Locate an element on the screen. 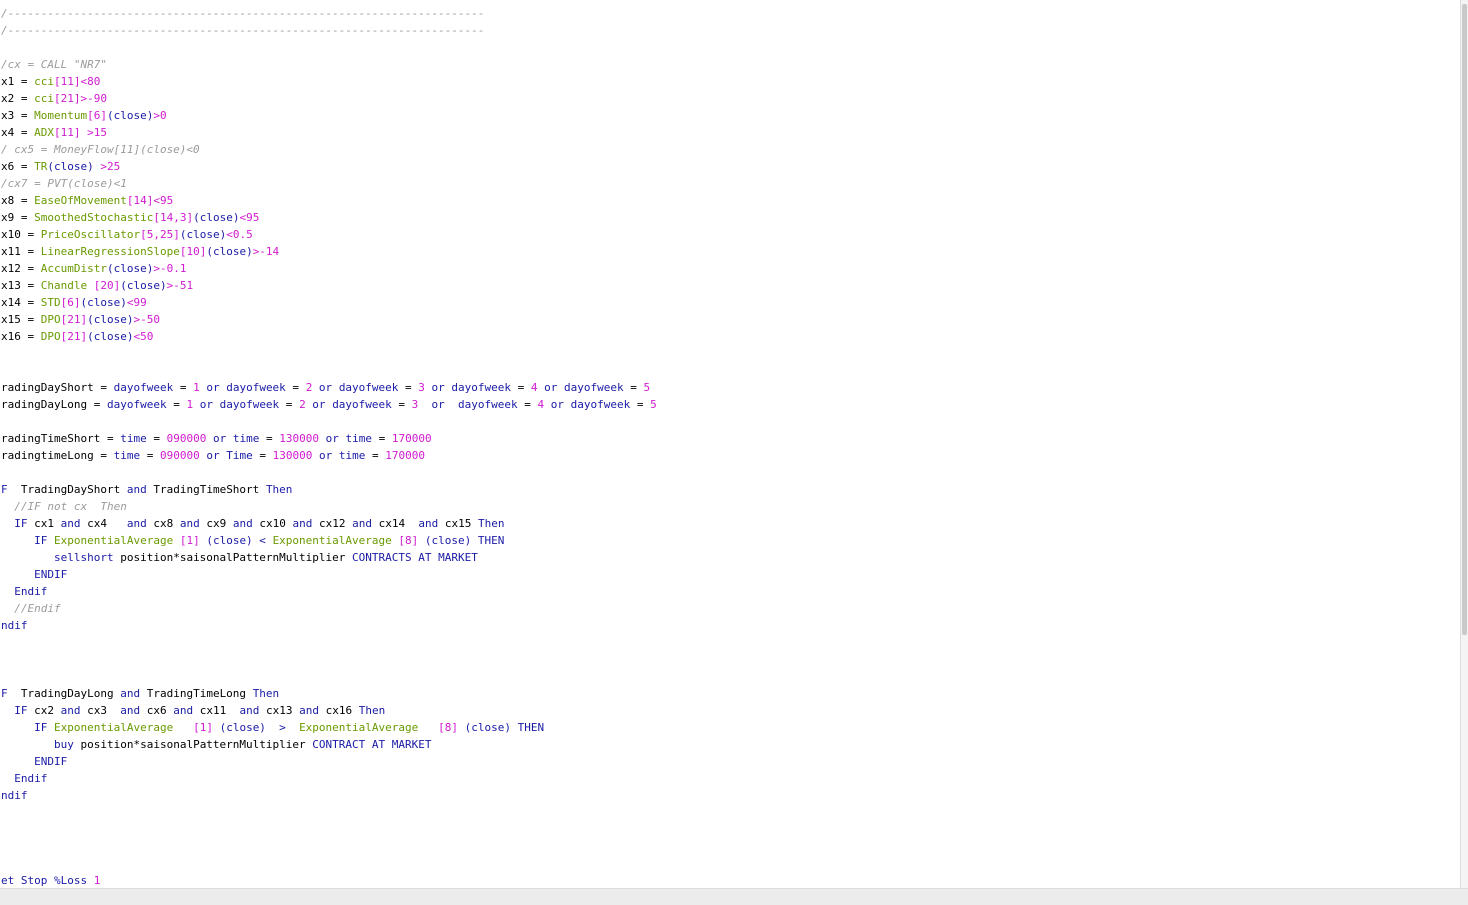 The height and width of the screenshot is (905, 1468). code-token: cx14 is located at coordinates (395, 523).